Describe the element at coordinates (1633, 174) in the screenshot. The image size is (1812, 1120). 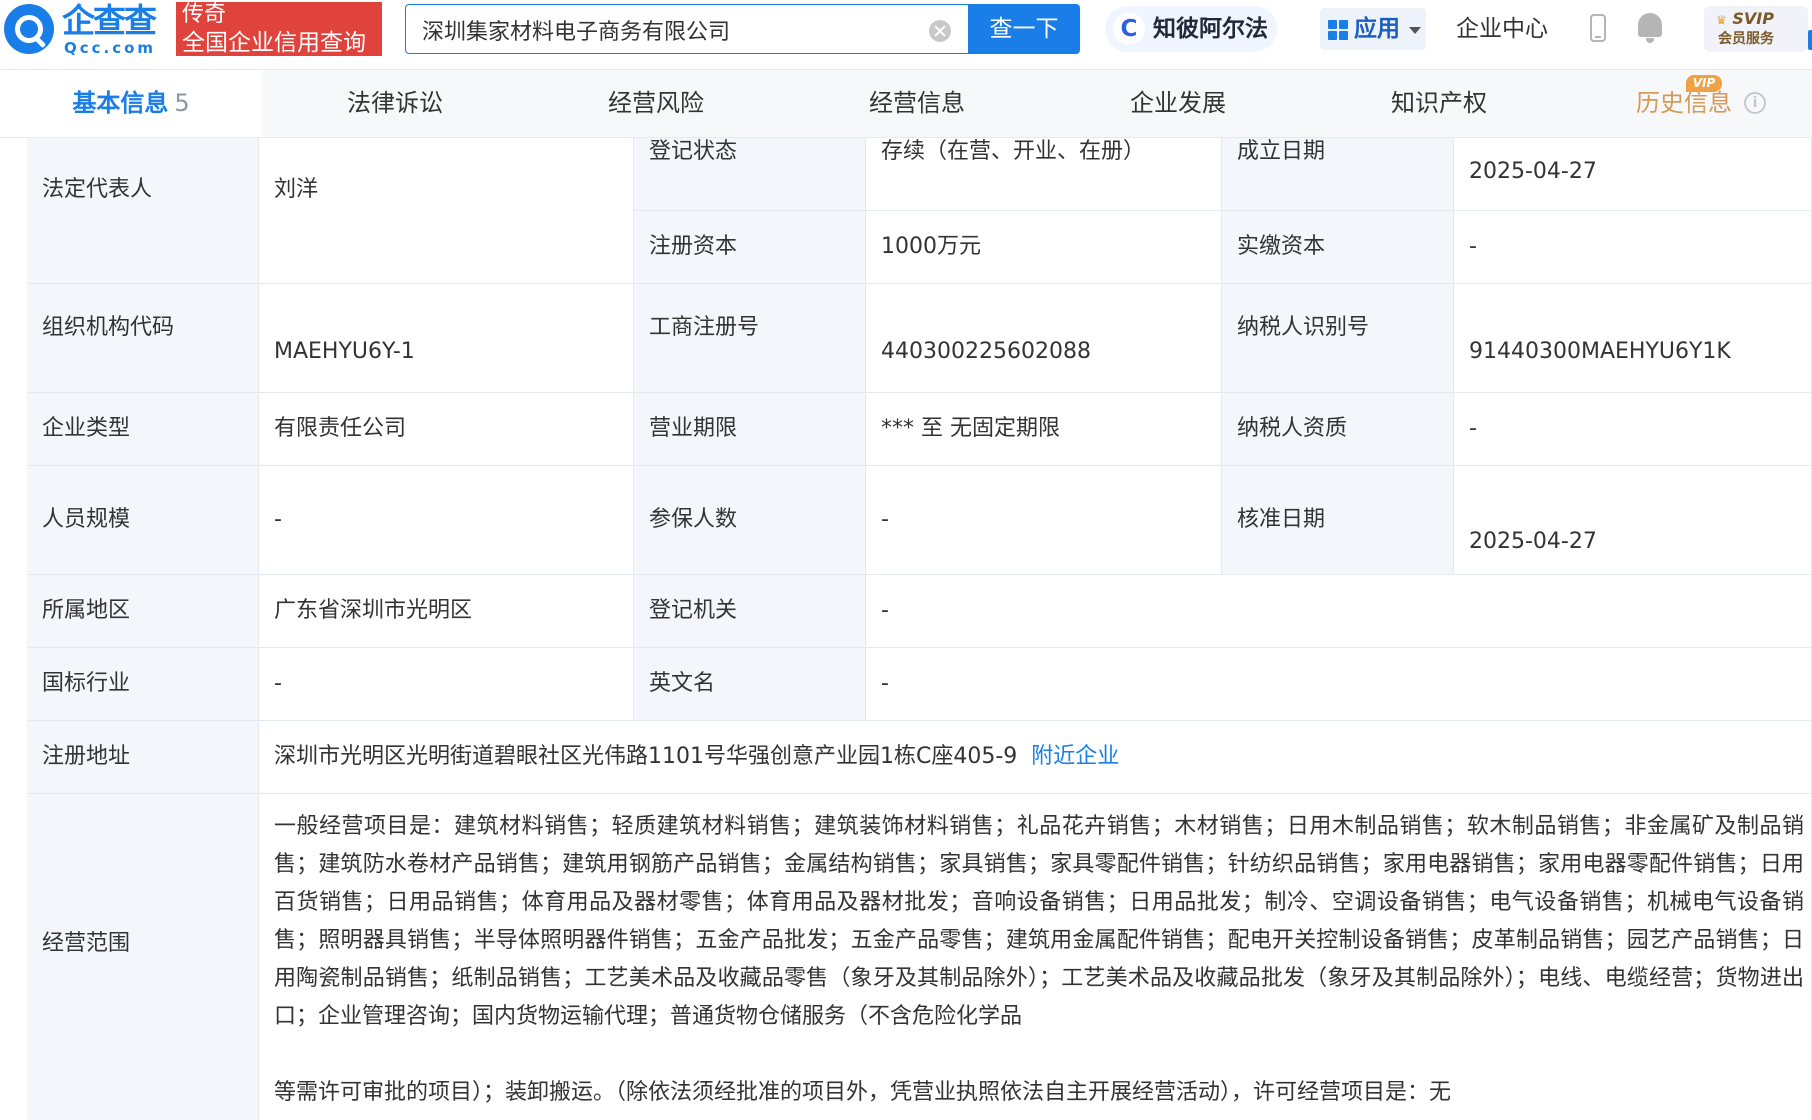
I see `founded-value-cell: 2025-04-27` at that location.